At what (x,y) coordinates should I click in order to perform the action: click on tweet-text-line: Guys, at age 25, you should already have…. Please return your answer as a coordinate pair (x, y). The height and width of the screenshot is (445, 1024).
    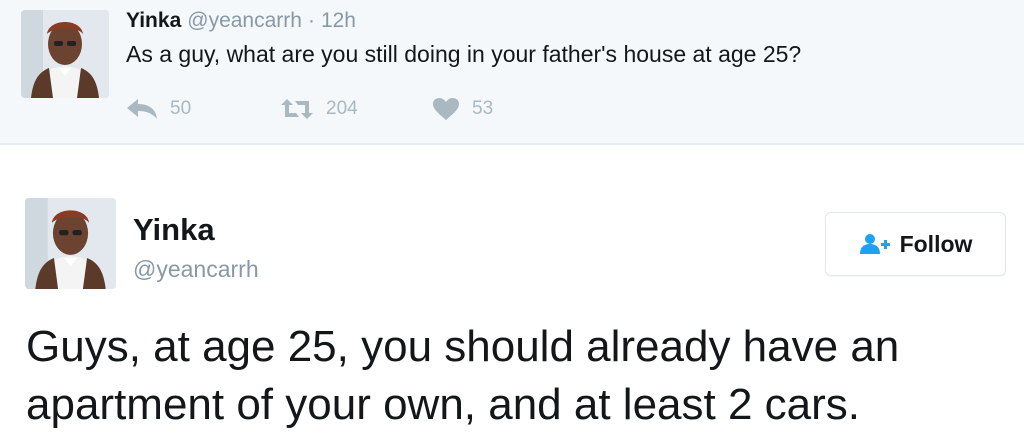
    Looking at the image, I should click on (463, 346).